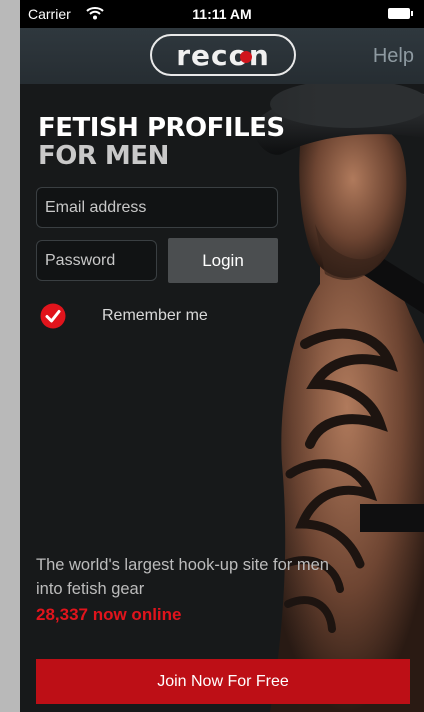 The height and width of the screenshot is (712, 424). What do you see at coordinates (393, 56) in the screenshot?
I see `help-link: Help` at bounding box center [393, 56].